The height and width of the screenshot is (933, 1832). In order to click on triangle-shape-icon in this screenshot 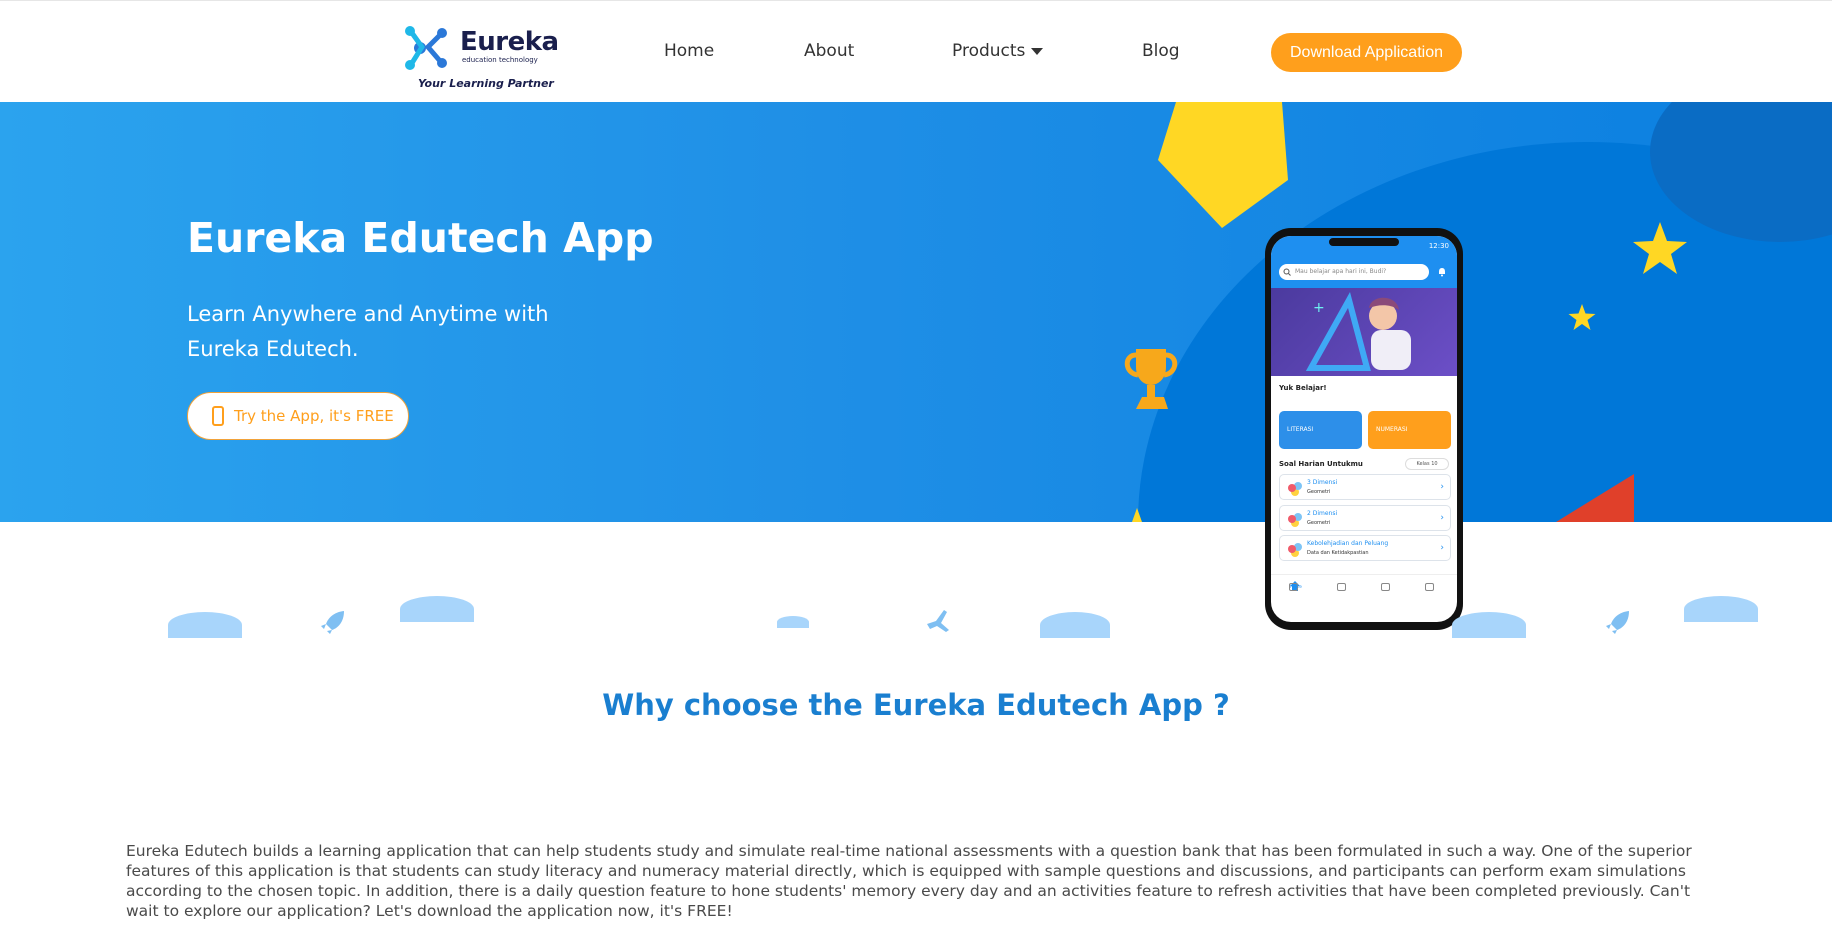, I will do `click(1595, 498)`.